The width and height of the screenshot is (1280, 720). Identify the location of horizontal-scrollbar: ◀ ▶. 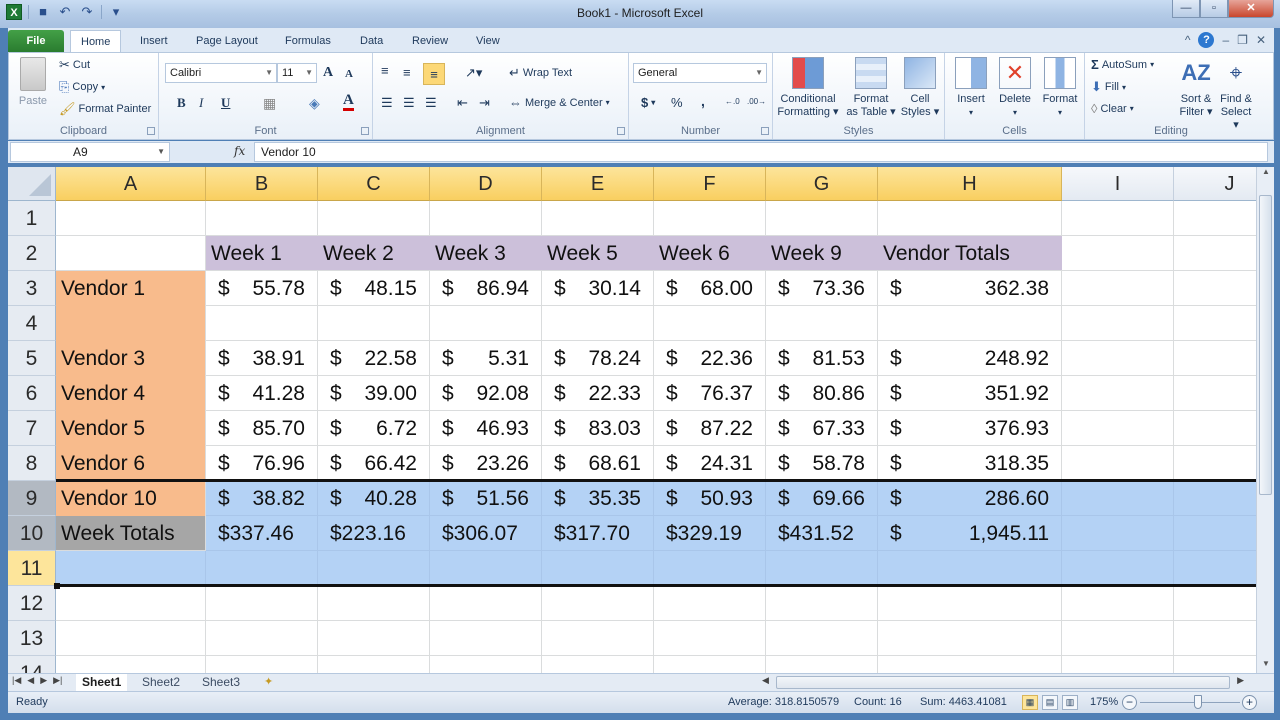
(1003, 682).